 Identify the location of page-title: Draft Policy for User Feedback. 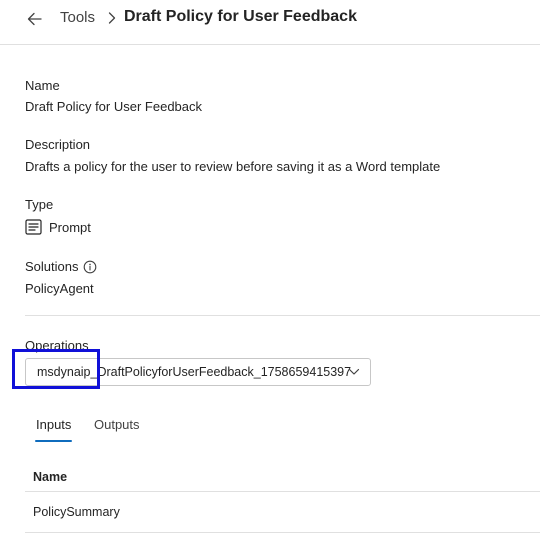
(240, 16).